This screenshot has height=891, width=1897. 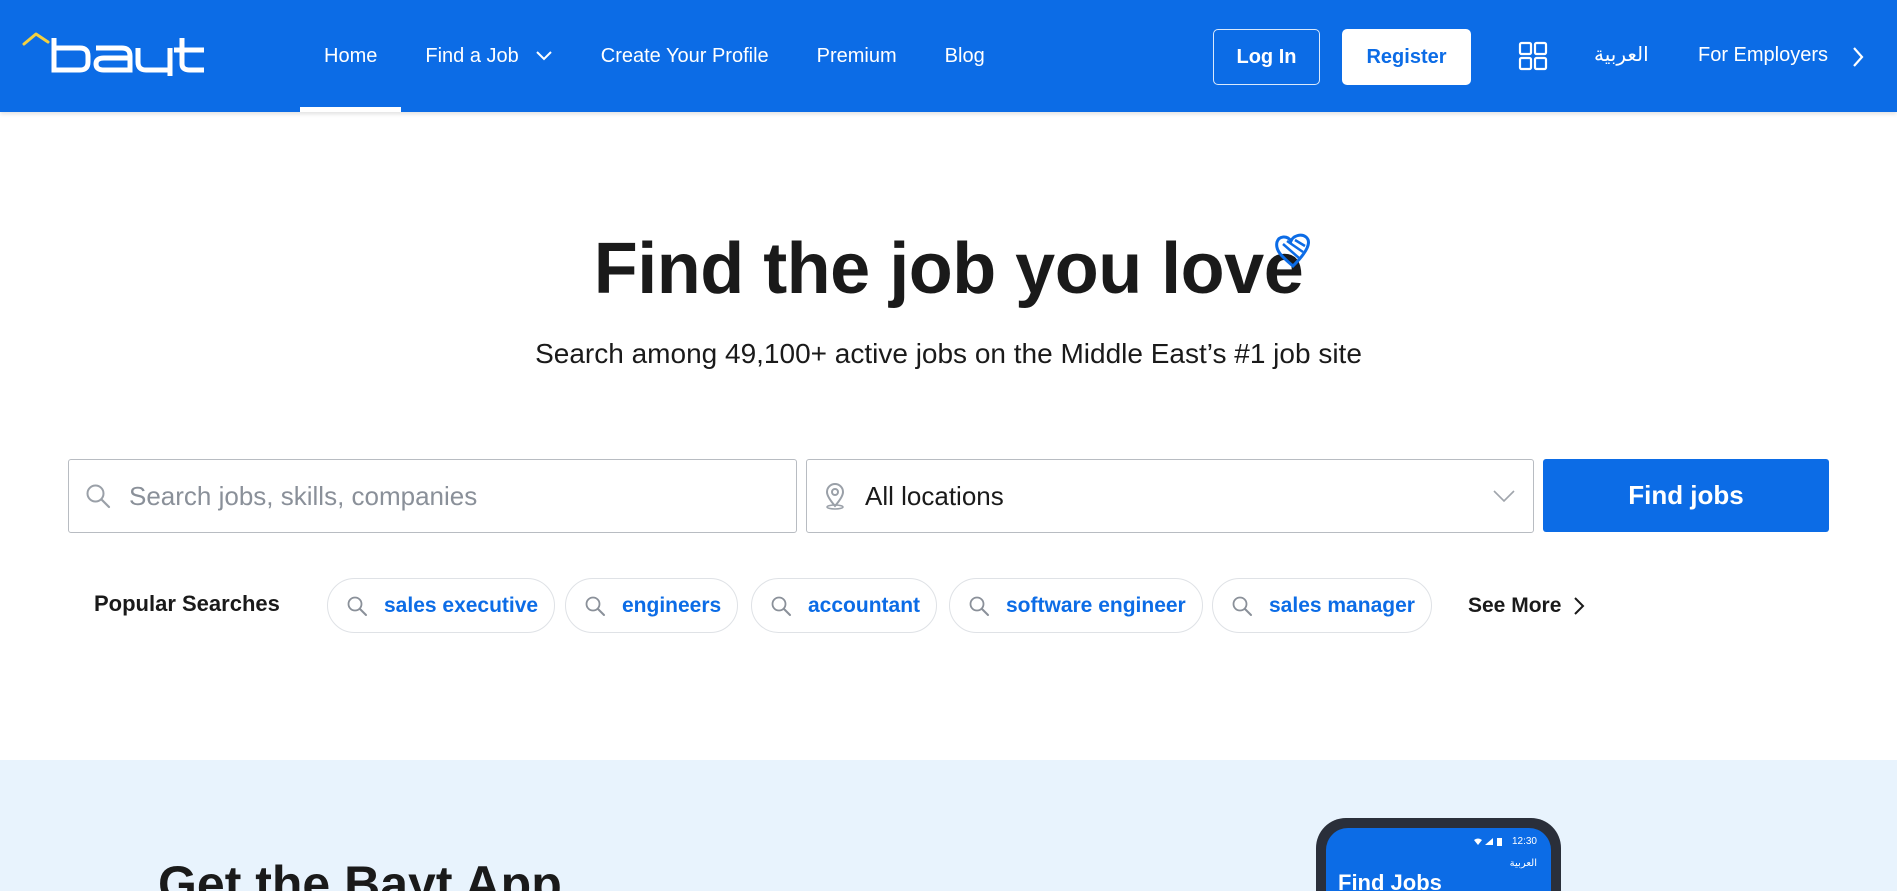 I want to click on nav-premium-label: Premium, so click(x=856, y=55).